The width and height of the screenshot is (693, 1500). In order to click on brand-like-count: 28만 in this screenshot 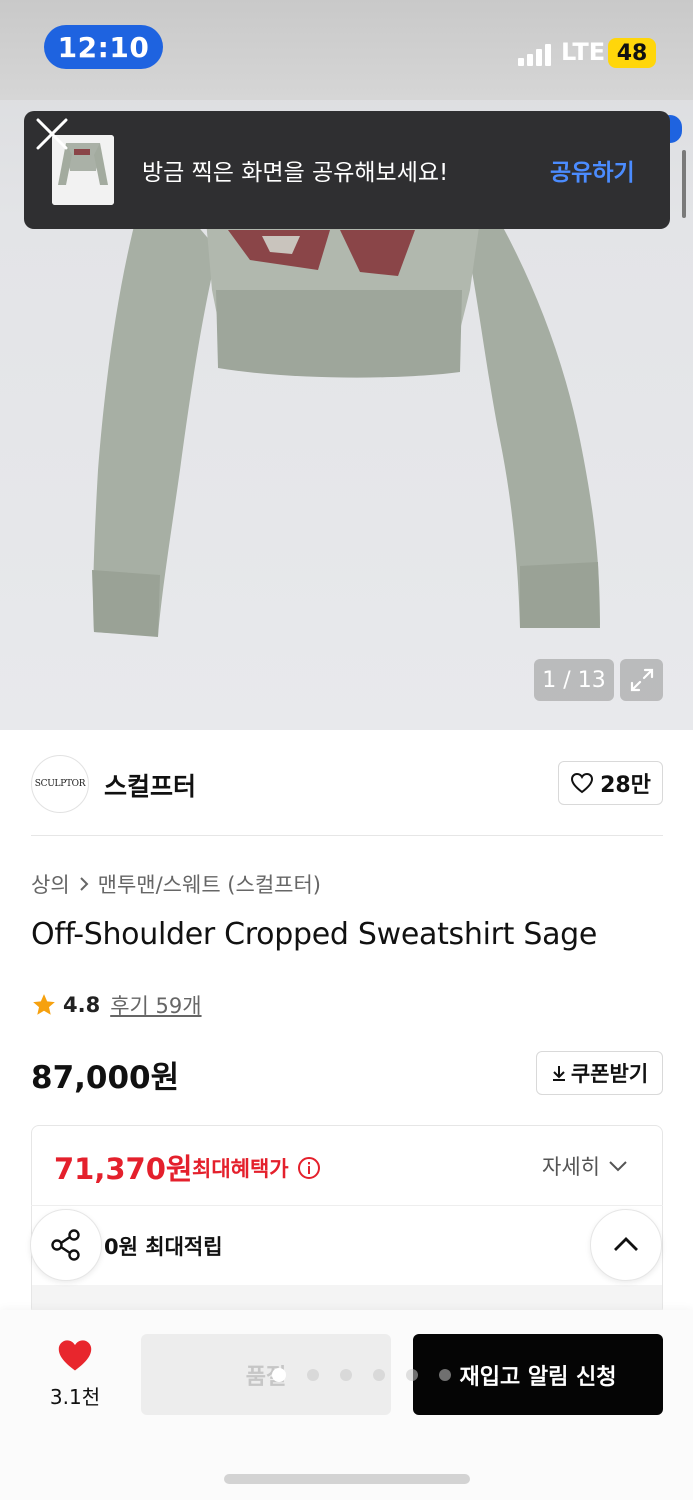, I will do `click(625, 785)`.